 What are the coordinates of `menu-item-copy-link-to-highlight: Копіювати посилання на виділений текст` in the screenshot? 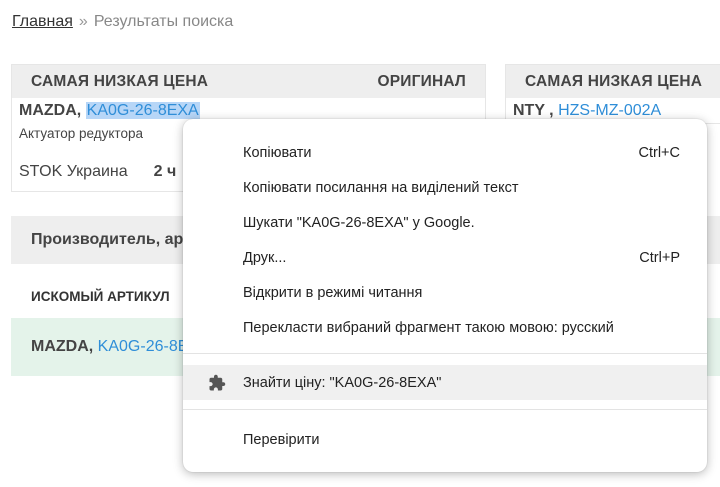 It's located at (445, 187).